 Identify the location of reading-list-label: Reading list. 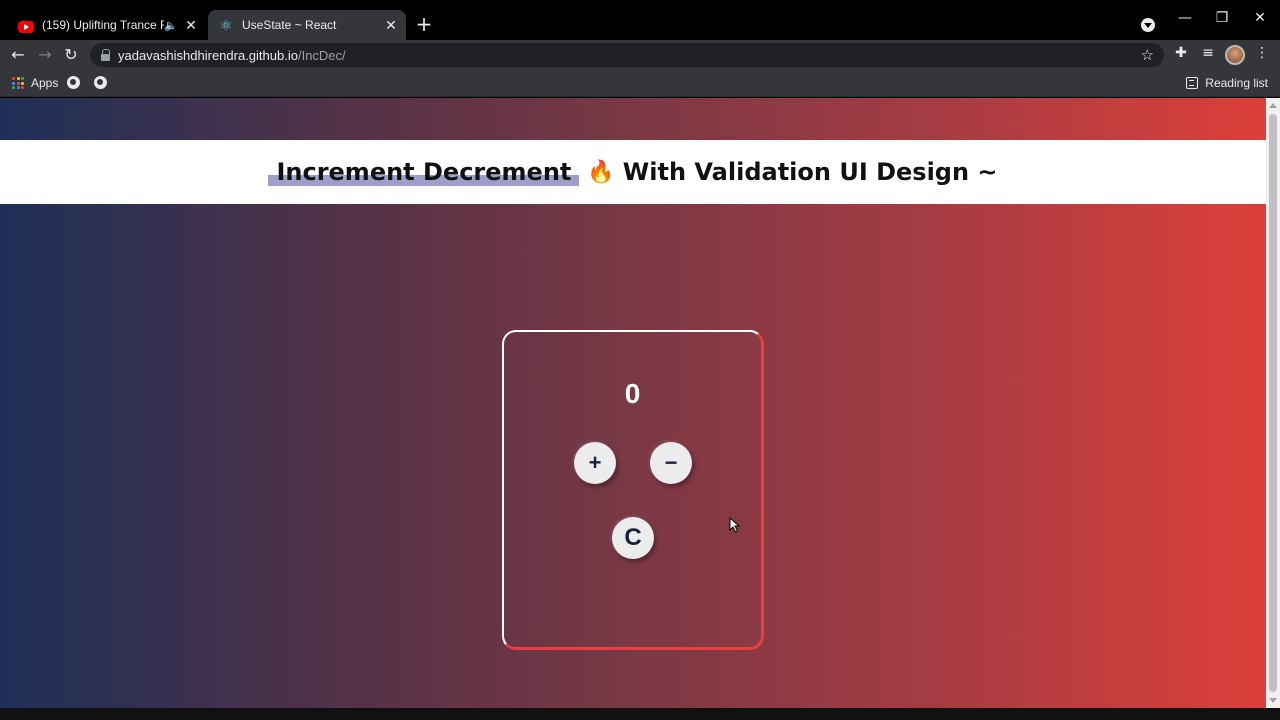
(1236, 83).